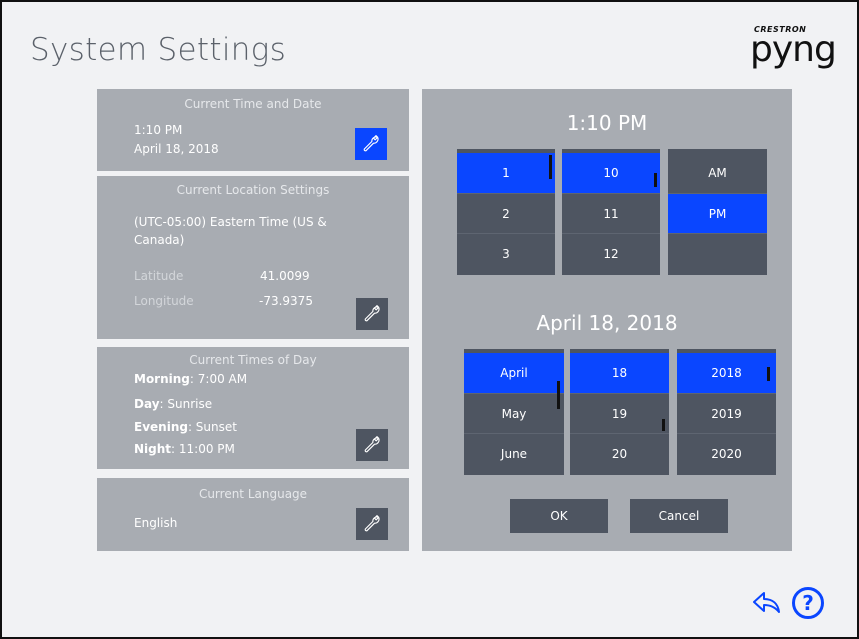 This screenshot has height=639, width=859. What do you see at coordinates (212, 427) in the screenshot?
I see `evening-value: : Sunset` at bounding box center [212, 427].